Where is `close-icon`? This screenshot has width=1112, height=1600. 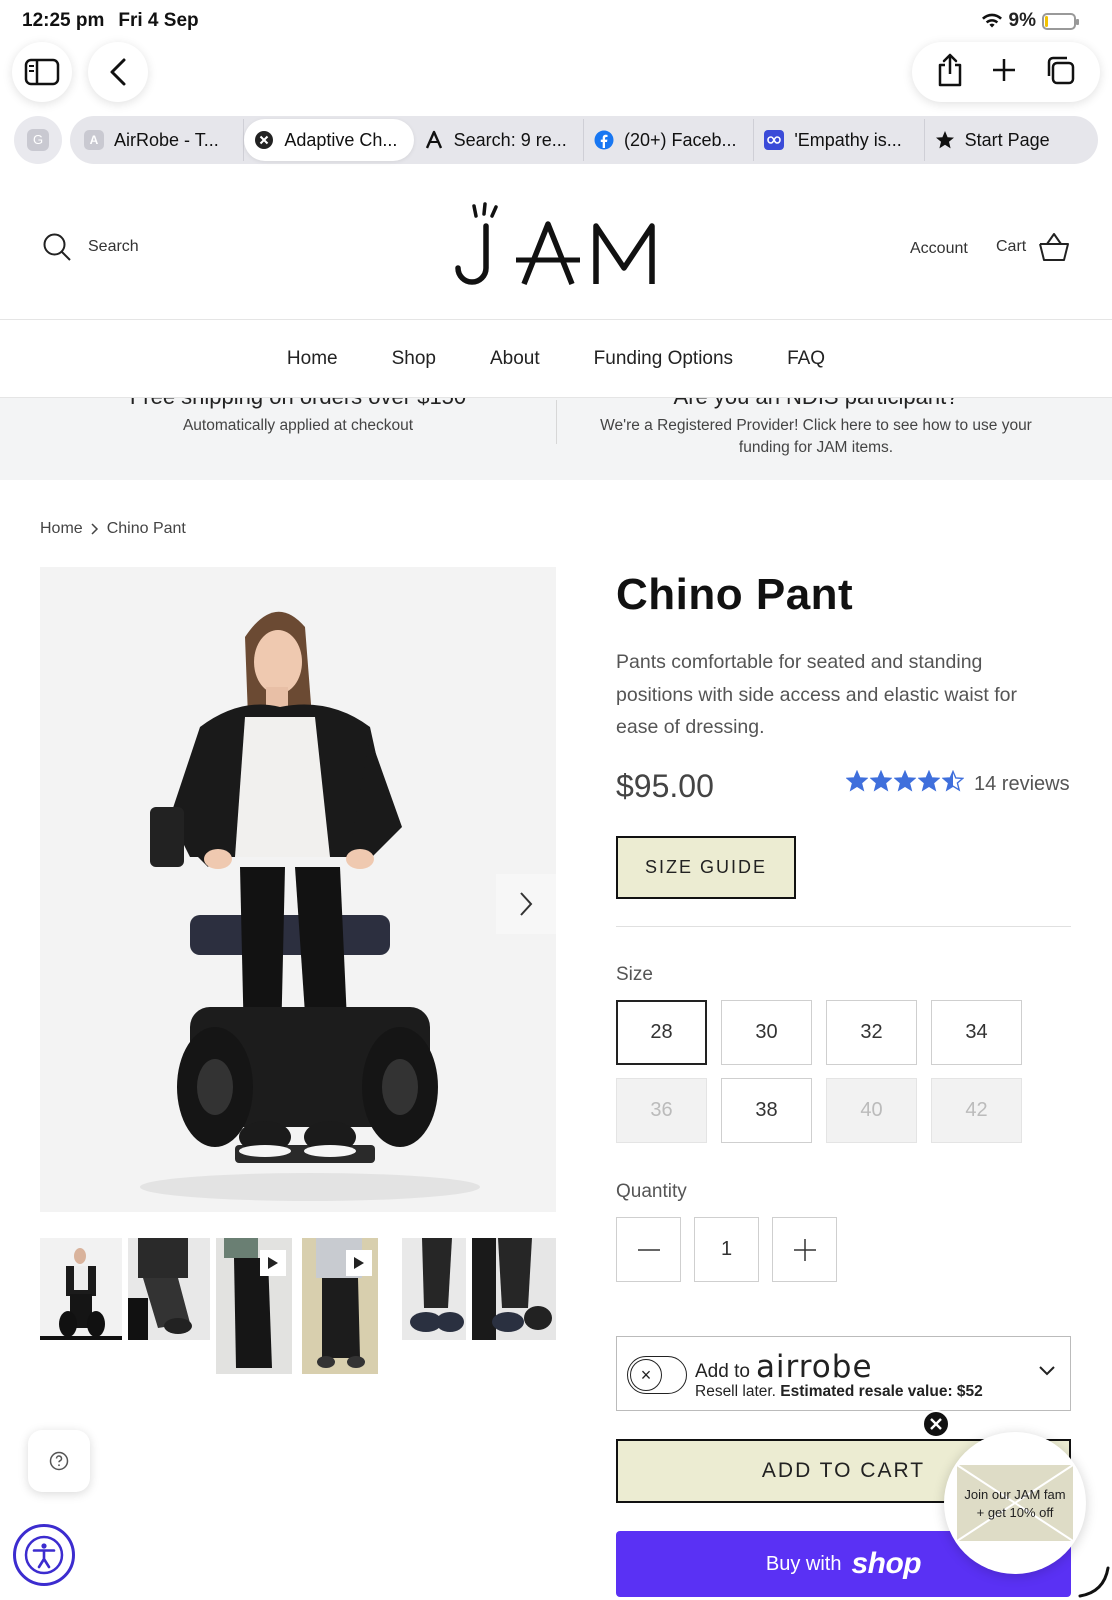
close-icon is located at coordinates (936, 1424).